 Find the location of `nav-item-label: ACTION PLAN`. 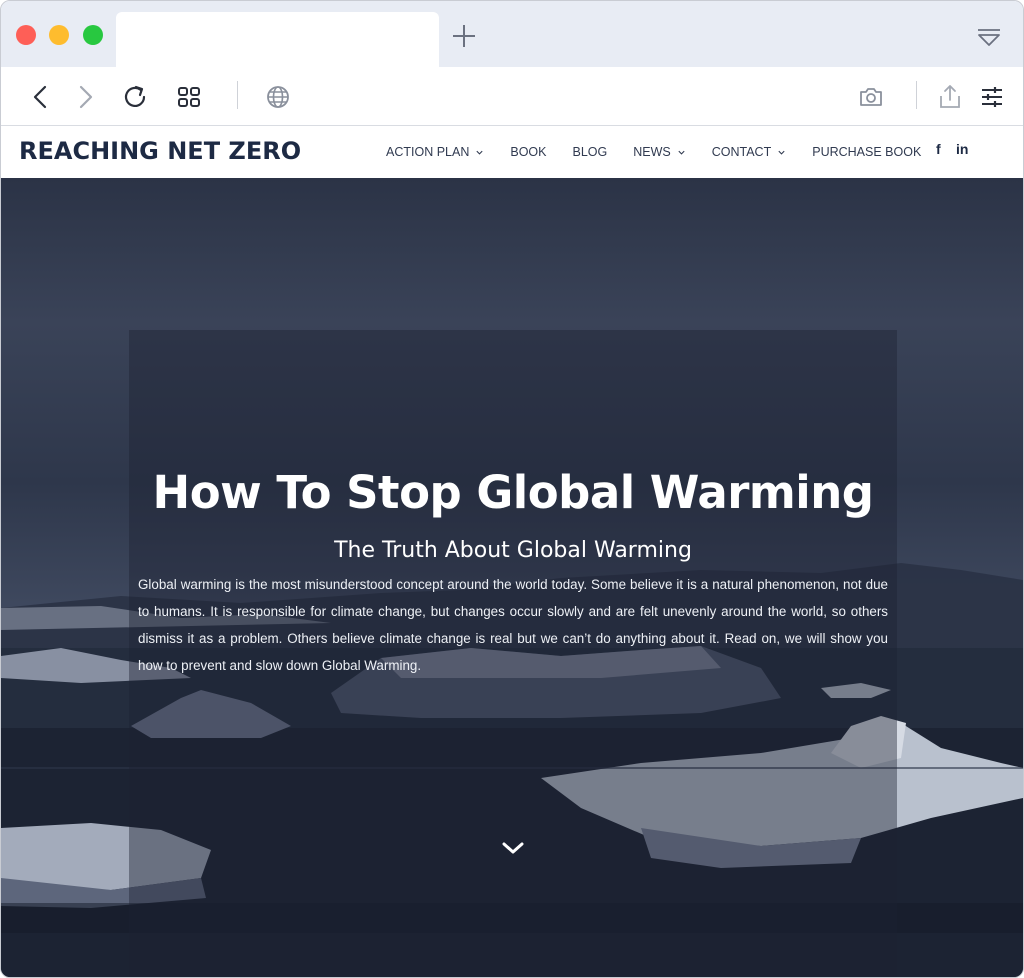

nav-item-label: ACTION PLAN is located at coordinates (428, 152).